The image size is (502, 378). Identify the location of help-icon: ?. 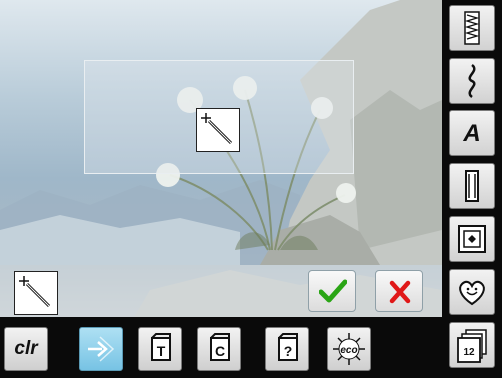
(288, 347).